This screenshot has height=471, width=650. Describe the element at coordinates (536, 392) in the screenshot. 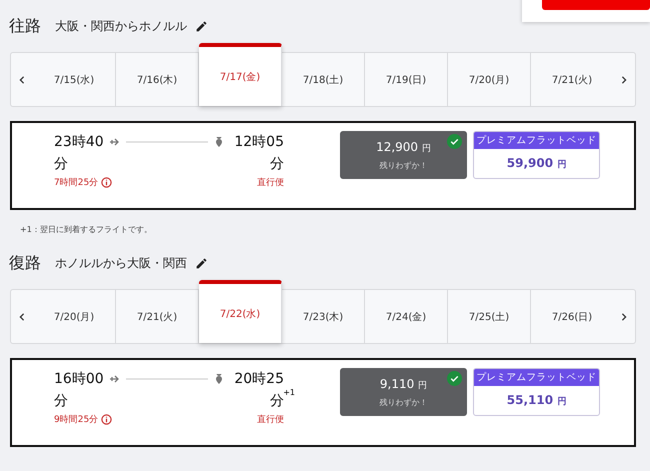

I see `fare-option: プレミアムフラットベッド 55,110 円` at that location.